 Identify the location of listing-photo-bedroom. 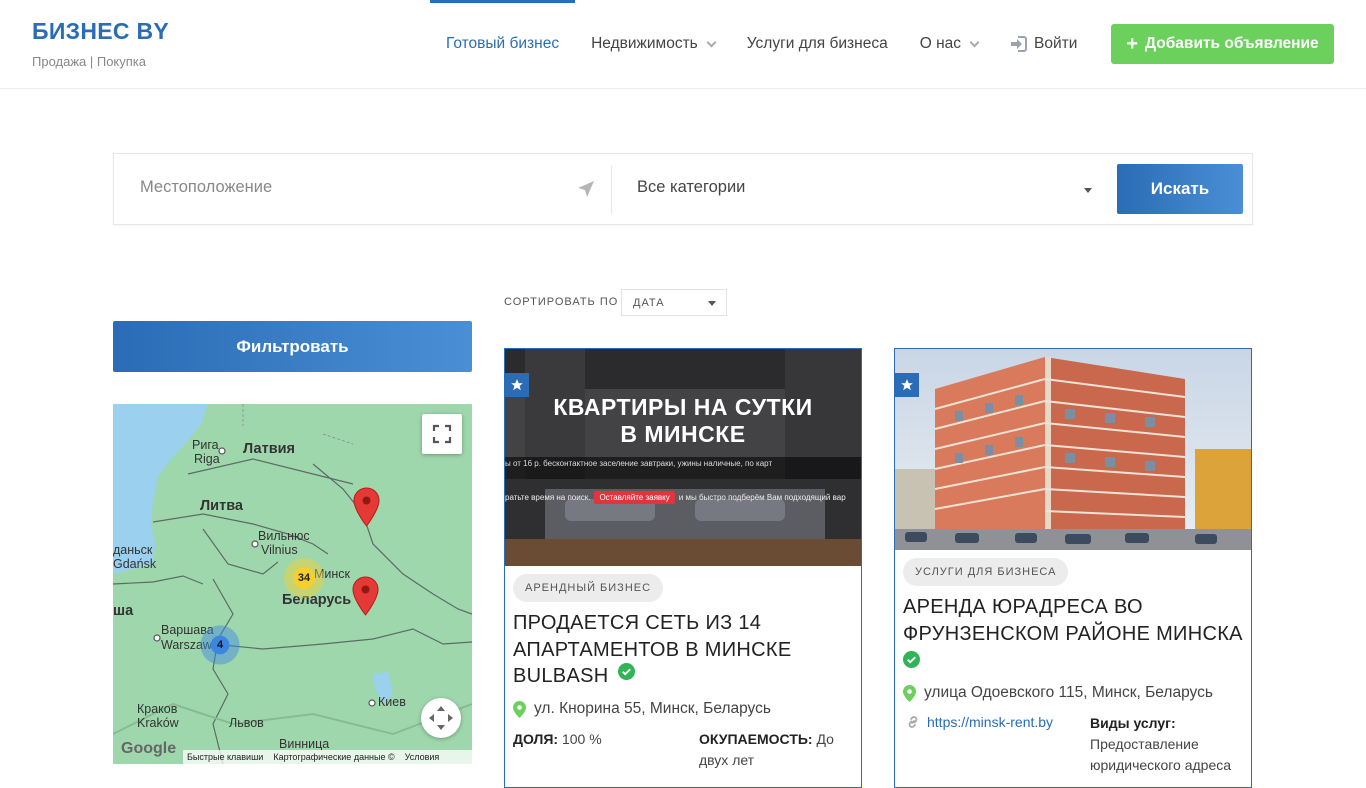
(683, 457).